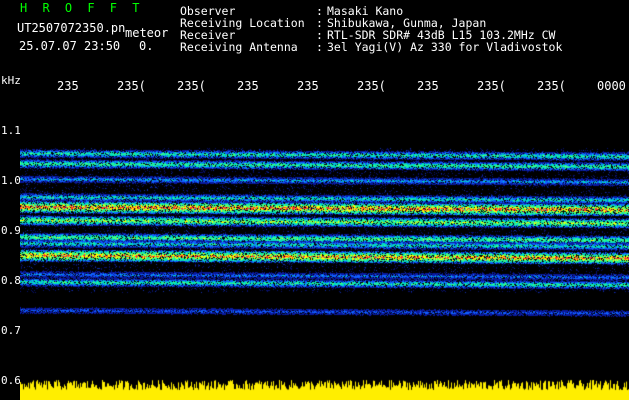 This screenshot has height=400, width=629. Describe the element at coordinates (82, 8) in the screenshot. I see `app-logo: H R O F F T` at that location.